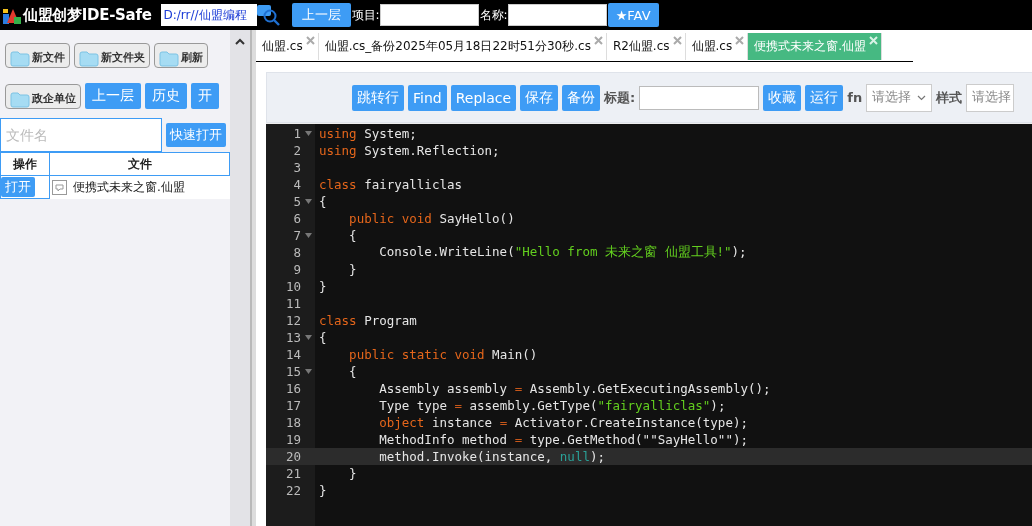  Describe the element at coordinates (378, 97) in the screenshot. I see `toolbar-button: 跳转行` at that location.